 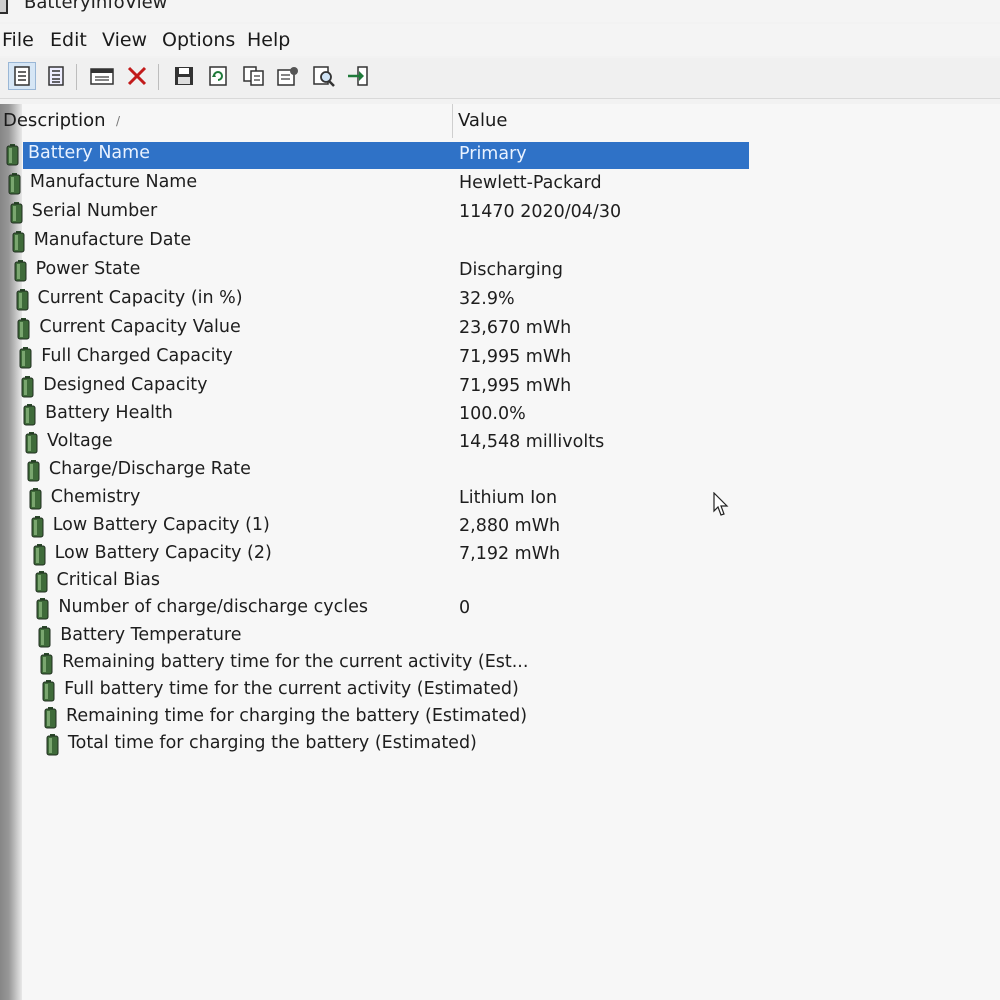 What do you see at coordinates (380, 388) in the screenshot?
I see `table-row: Designed Capacity 71,995 mWh` at bounding box center [380, 388].